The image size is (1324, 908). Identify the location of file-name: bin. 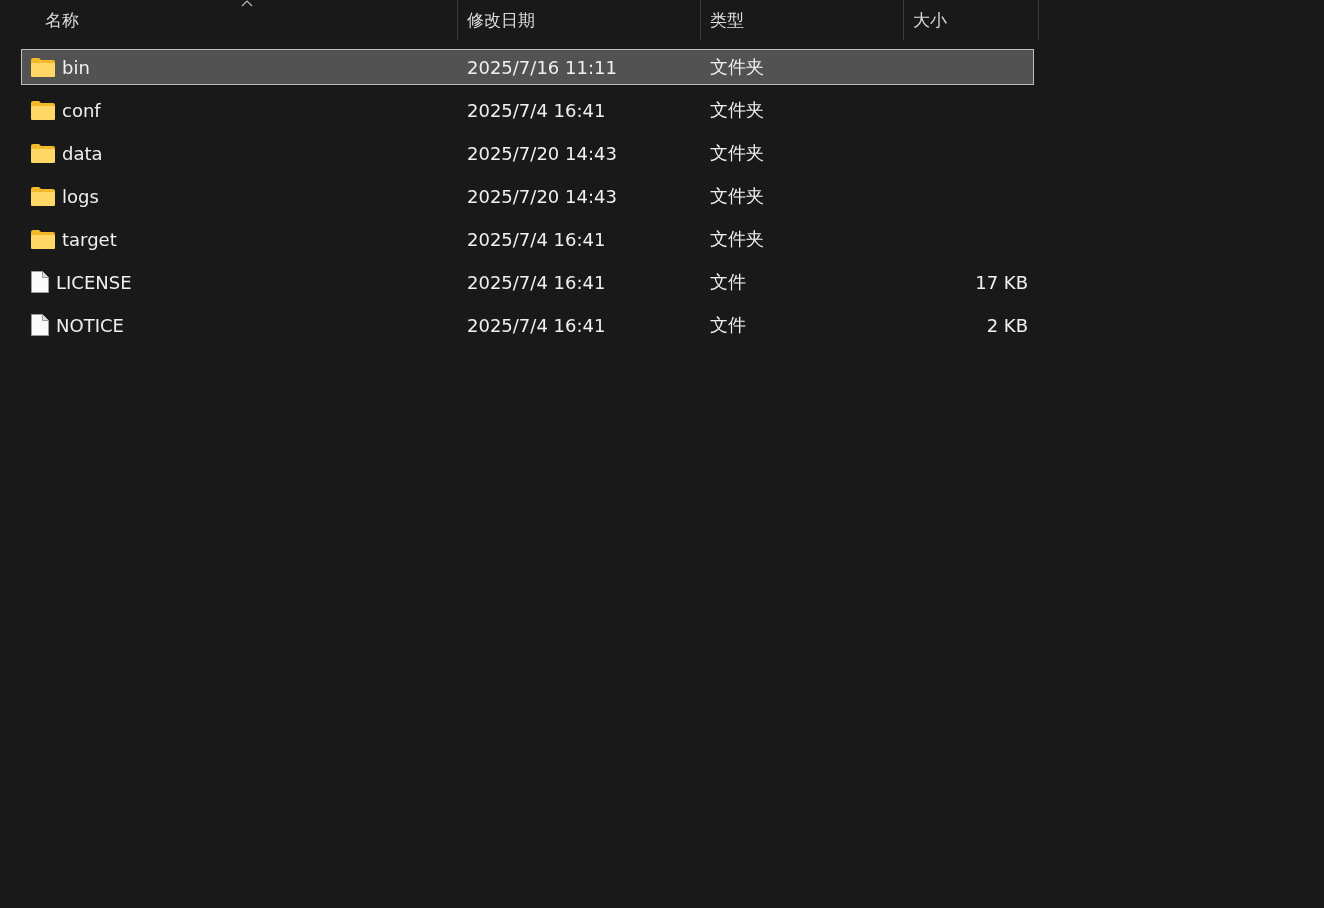
(76, 67).